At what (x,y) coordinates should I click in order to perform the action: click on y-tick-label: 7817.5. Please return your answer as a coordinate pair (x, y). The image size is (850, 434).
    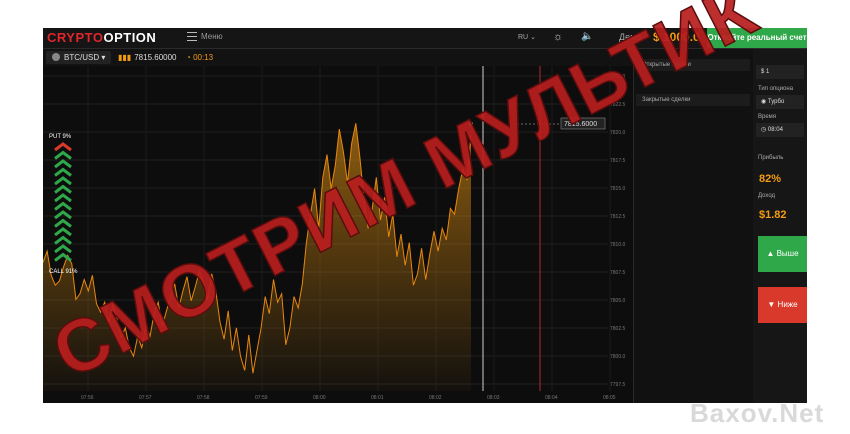
    Looking at the image, I should click on (618, 161).